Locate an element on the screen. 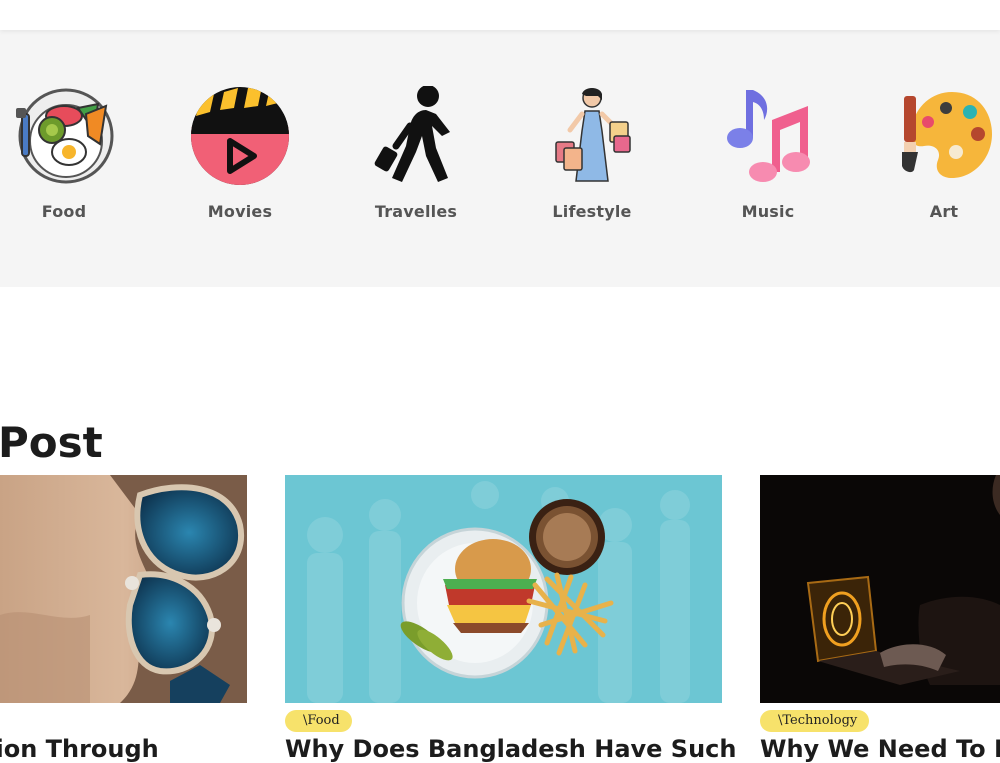  category-label: Art is located at coordinates (944, 211).